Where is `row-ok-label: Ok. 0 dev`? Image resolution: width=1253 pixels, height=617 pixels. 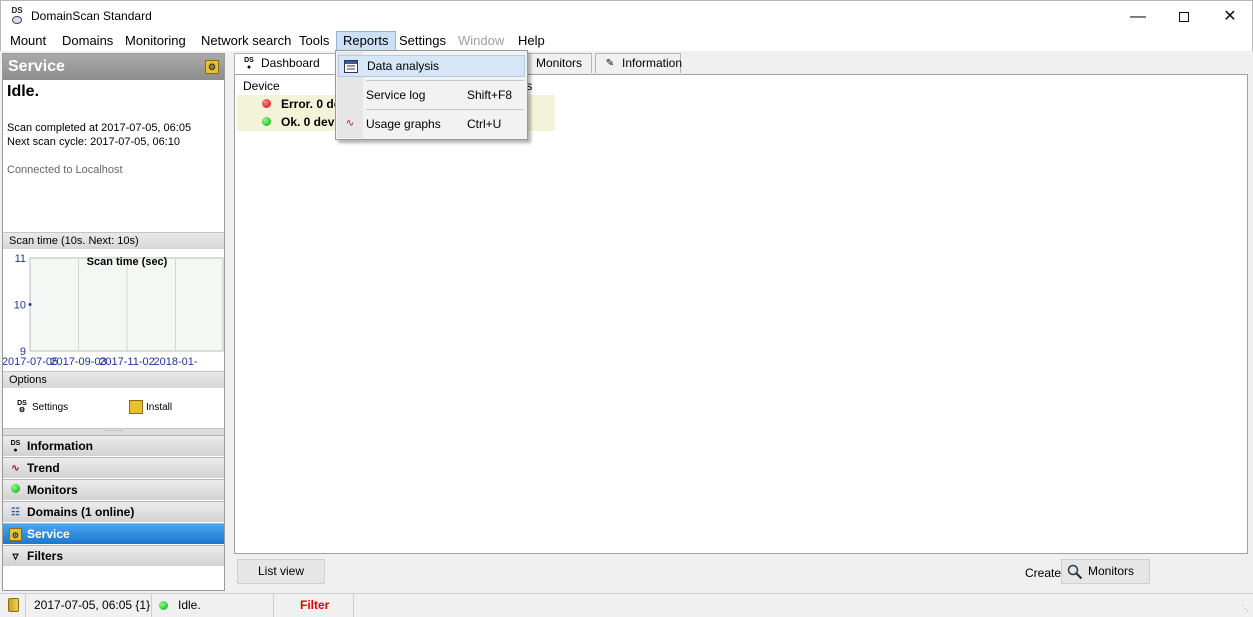
row-ok-label: Ok. 0 dev is located at coordinates (308, 122).